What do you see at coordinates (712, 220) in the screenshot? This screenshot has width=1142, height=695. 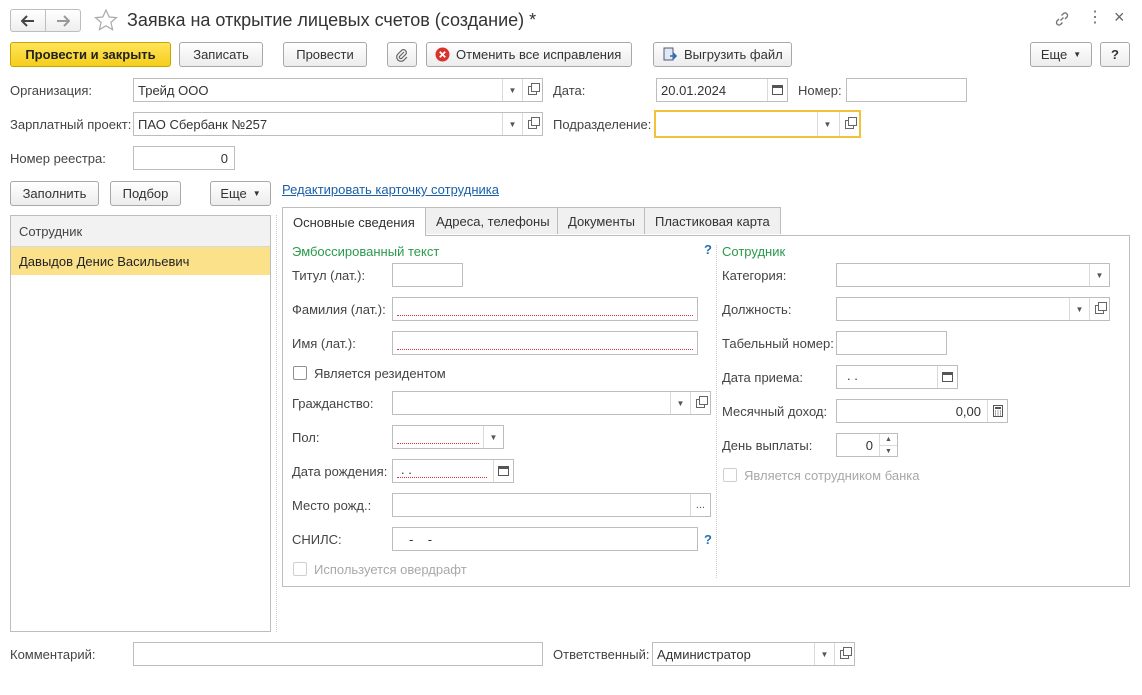 I see `tab-plastic-card: Пластиковая карта` at bounding box center [712, 220].